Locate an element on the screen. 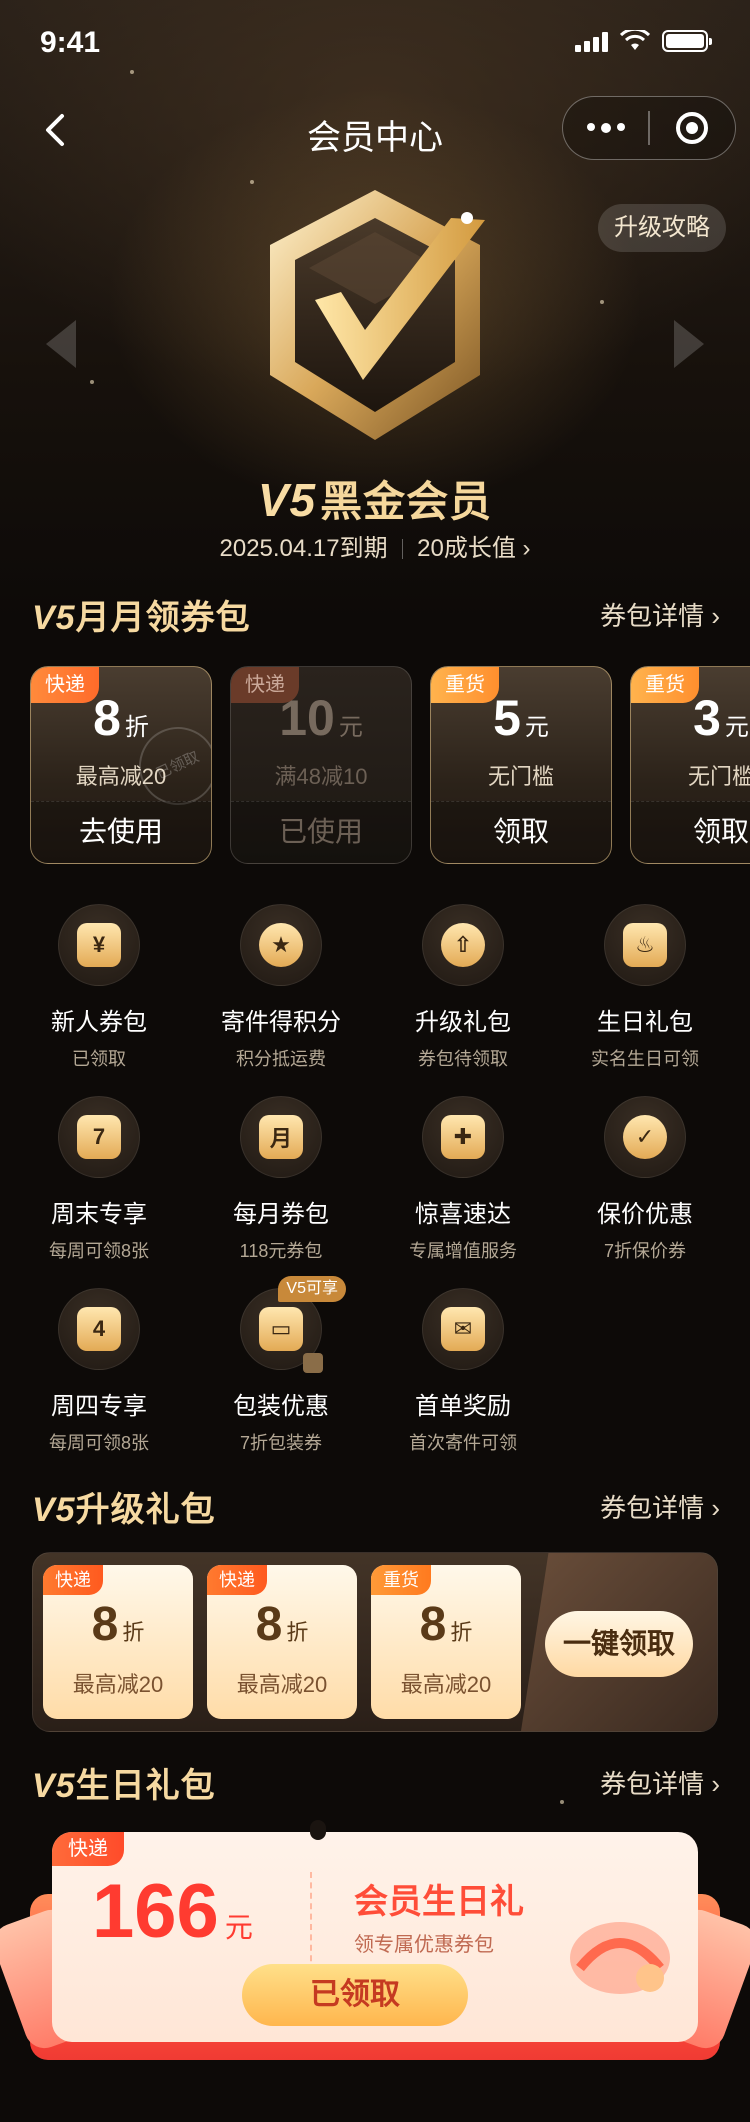 Image resolution: width=750 pixels, height=2122 pixels. benefit-glyph: ✚ is located at coordinates (463, 1137).